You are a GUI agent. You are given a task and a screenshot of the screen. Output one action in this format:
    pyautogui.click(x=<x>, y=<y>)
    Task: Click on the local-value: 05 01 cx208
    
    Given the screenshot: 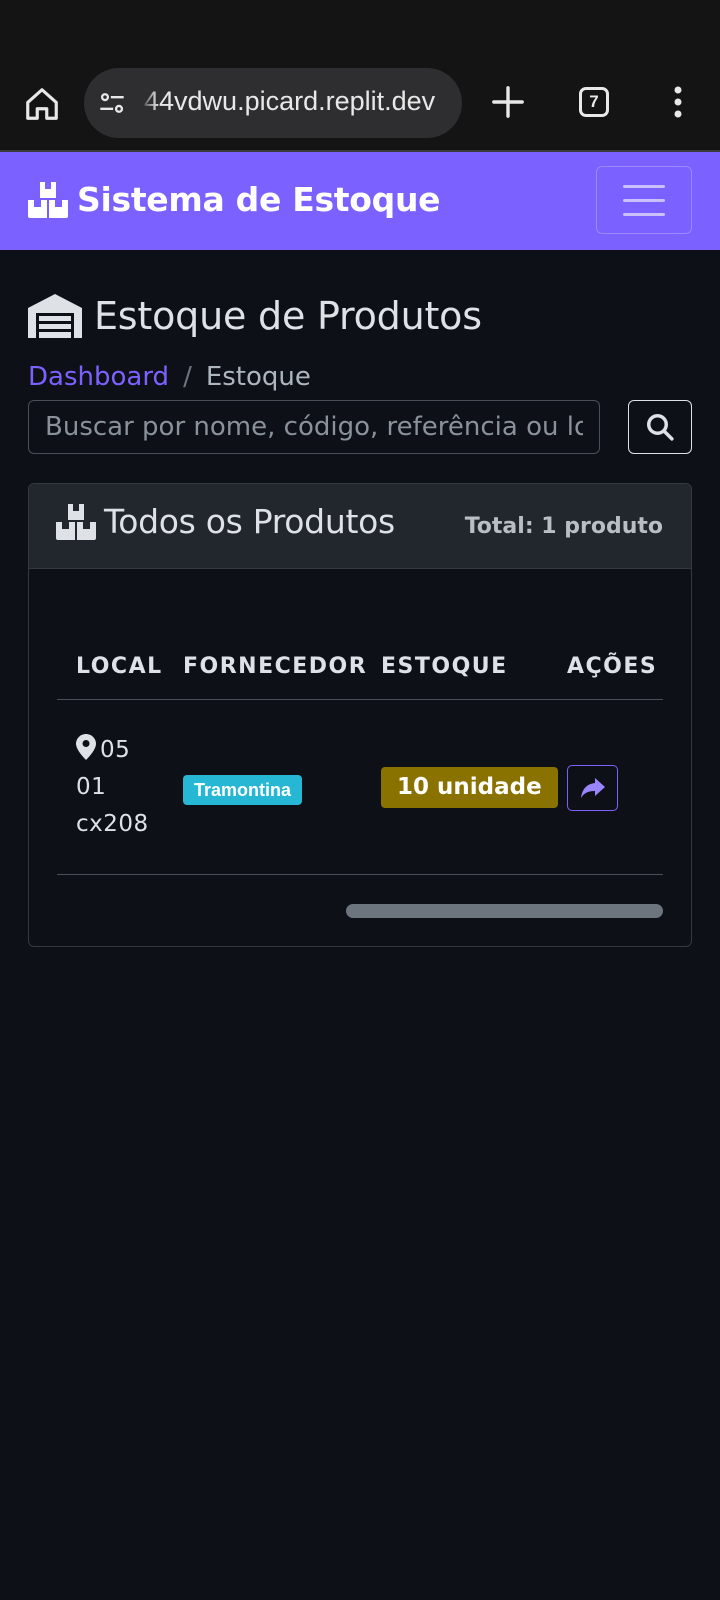 What is the action you would take?
    pyautogui.click(x=112, y=787)
    